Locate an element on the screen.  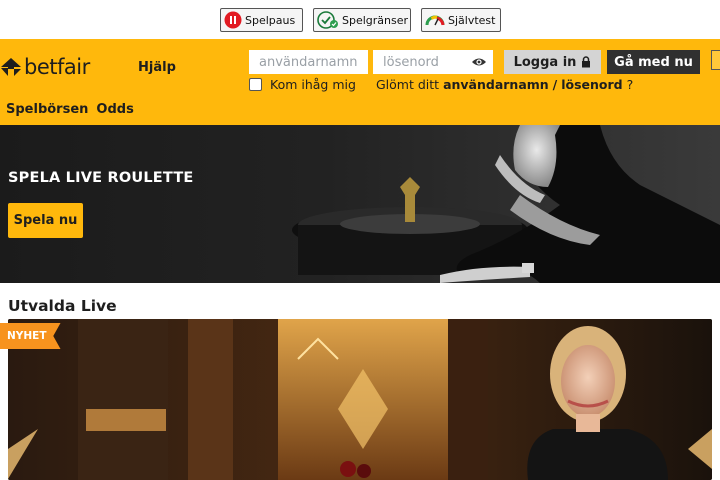
password-input: lösenord is located at coordinates (433, 62).